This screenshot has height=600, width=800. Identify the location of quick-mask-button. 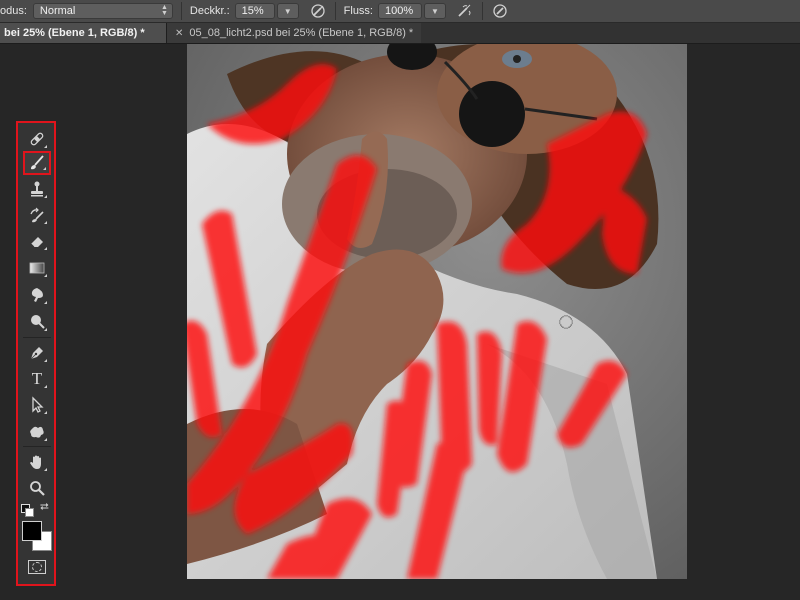
(37, 567).